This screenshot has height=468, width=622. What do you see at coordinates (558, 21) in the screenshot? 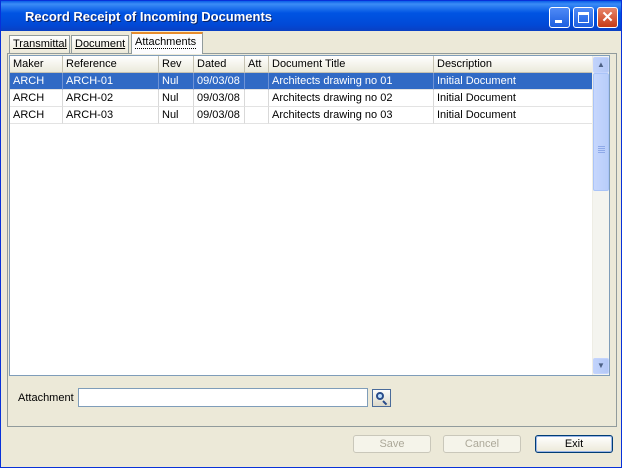
I see `minimize-icon` at bounding box center [558, 21].